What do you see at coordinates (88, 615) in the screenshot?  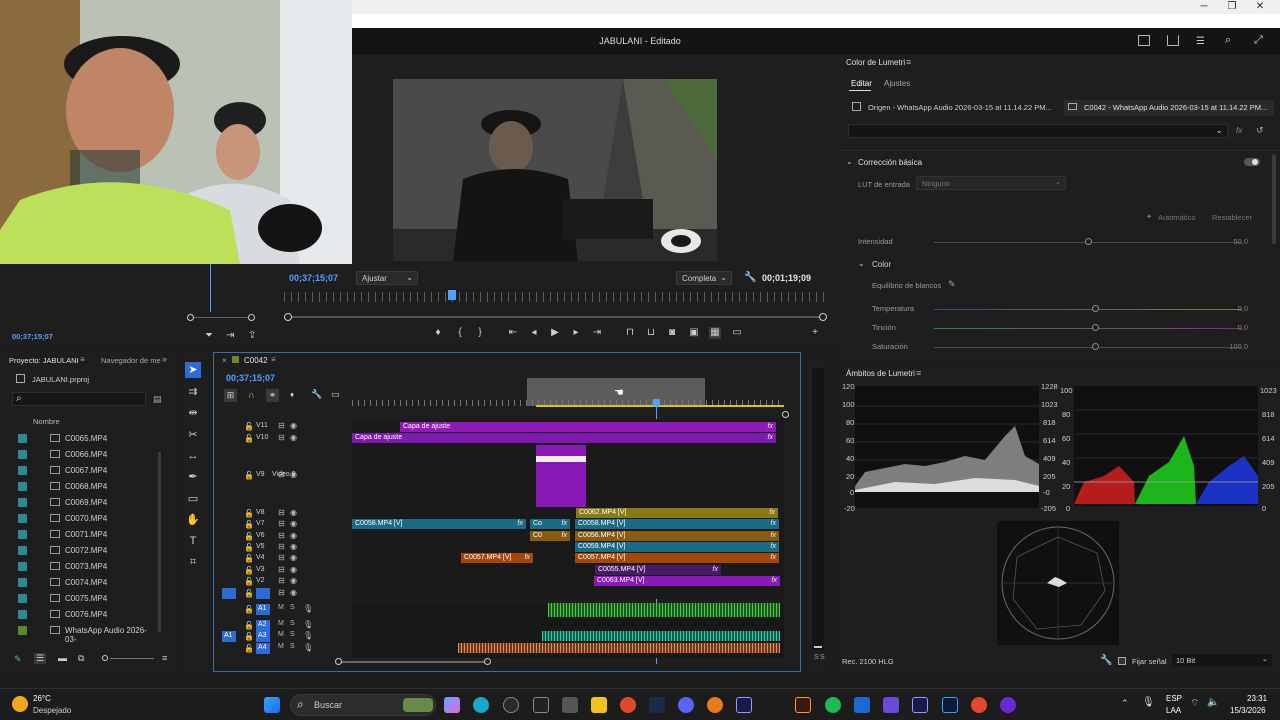 I see `list-item: C0076.MP4` at bounding box center [88, 615].